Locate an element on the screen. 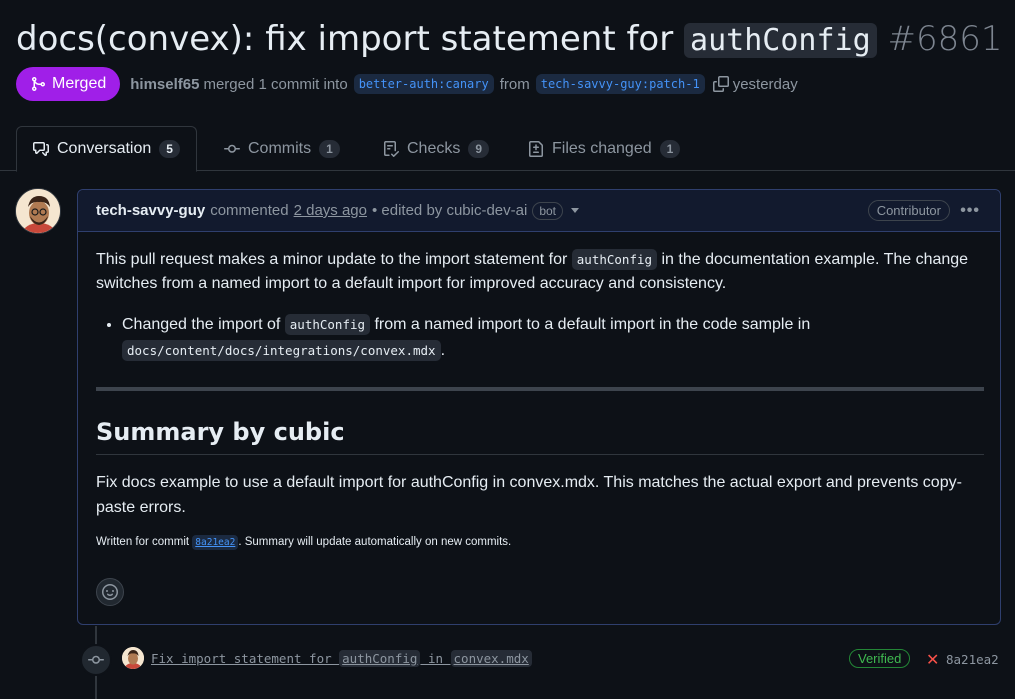 This screenshot has width=1015, height=699. comment-edited: • edited by cubic-dev-ai is located at coordinates (449, 210).